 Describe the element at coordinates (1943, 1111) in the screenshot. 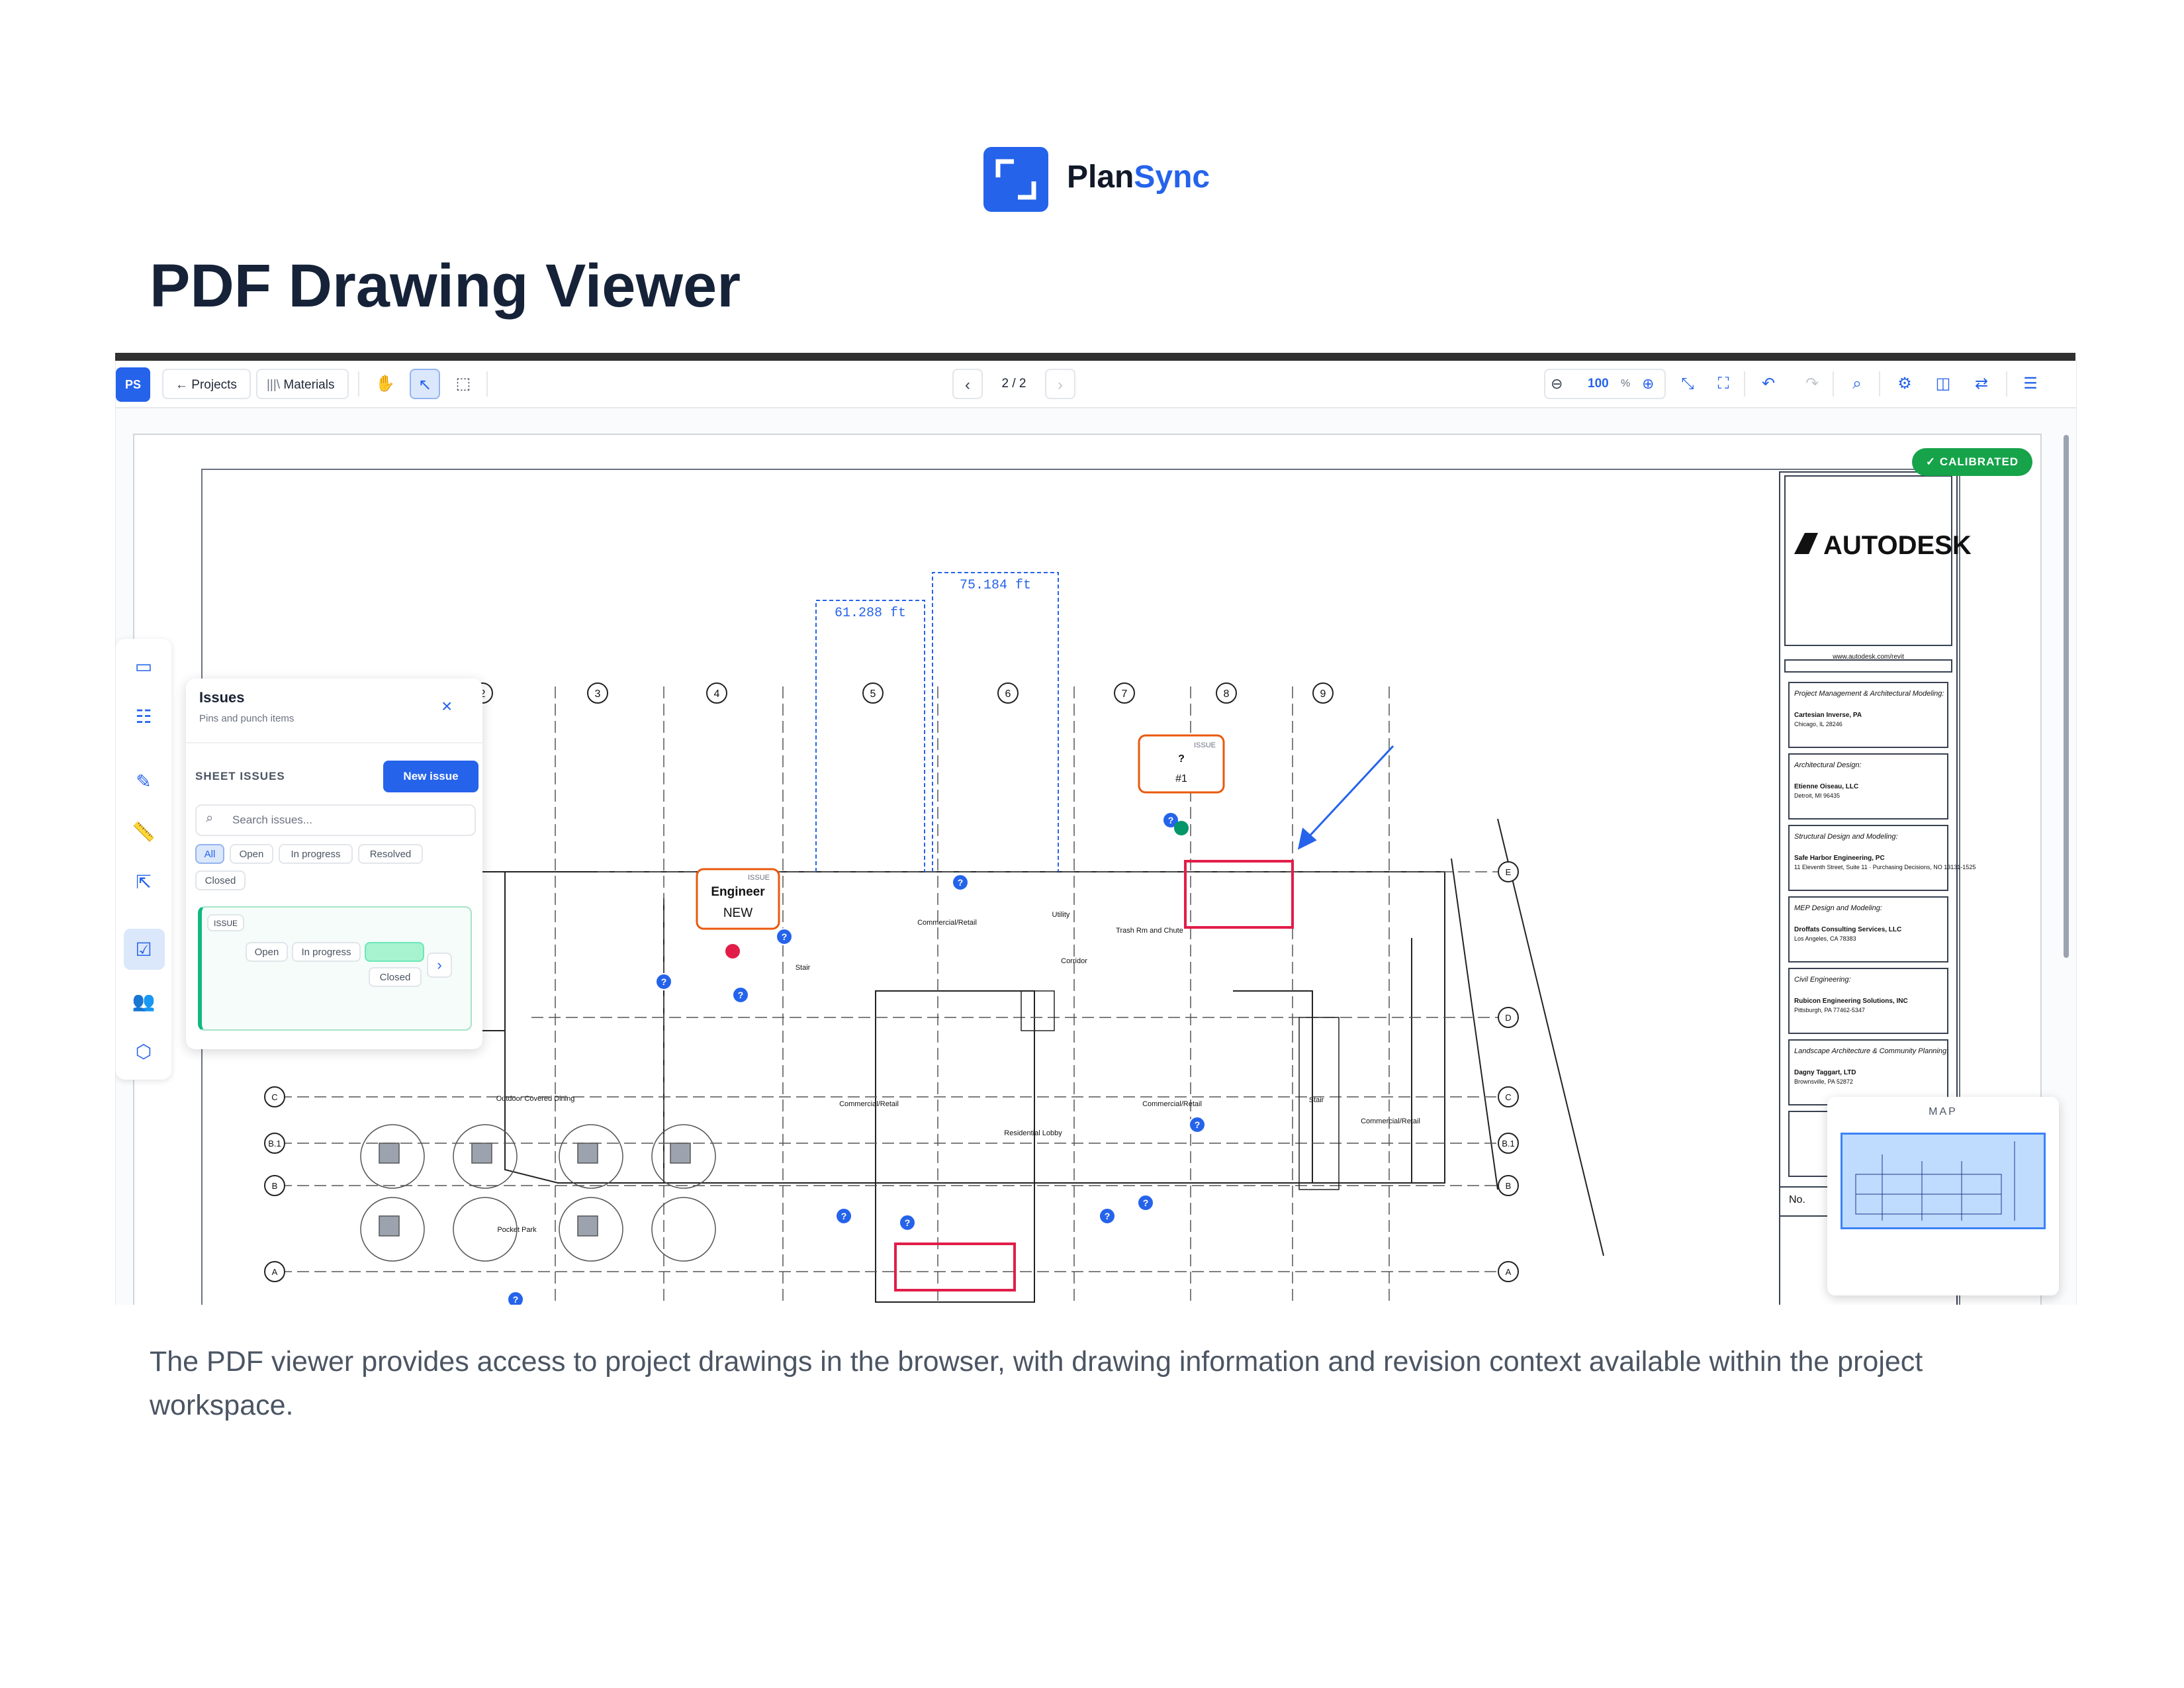

I see `minimap-label: MAP` at that location.